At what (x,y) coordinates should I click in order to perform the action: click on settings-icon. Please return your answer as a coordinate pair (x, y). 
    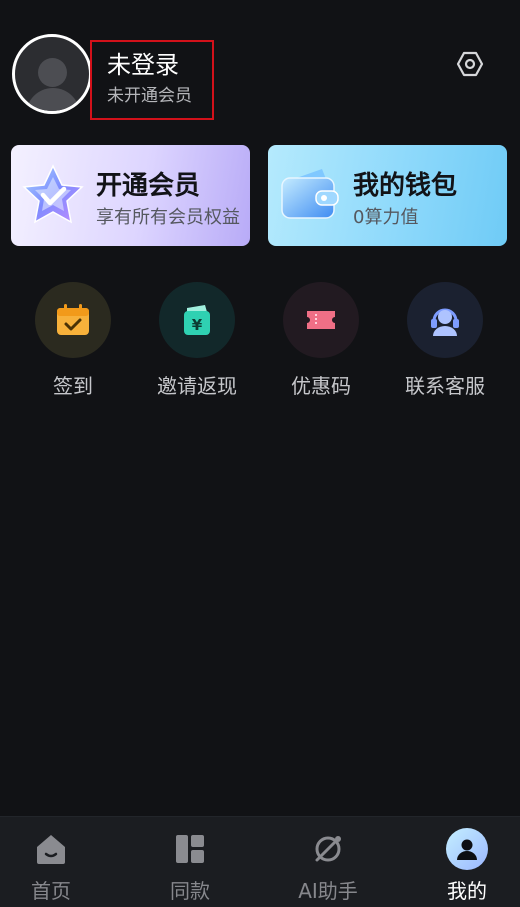
    Looking at the image, I should click on (470, 64).